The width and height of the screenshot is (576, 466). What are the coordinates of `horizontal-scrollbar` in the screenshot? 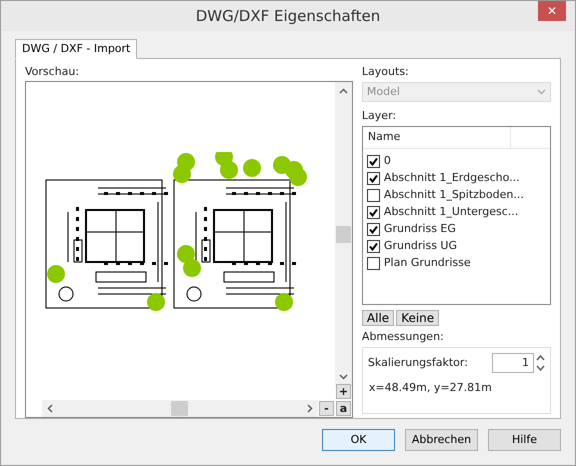 It's located at (180, 408).